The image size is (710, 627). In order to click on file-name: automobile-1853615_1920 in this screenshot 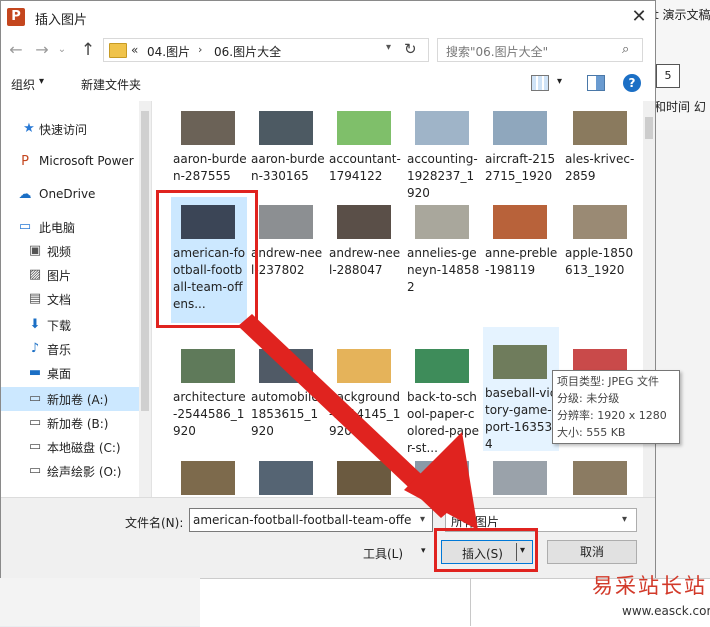, I will do `click(287, 414)`.